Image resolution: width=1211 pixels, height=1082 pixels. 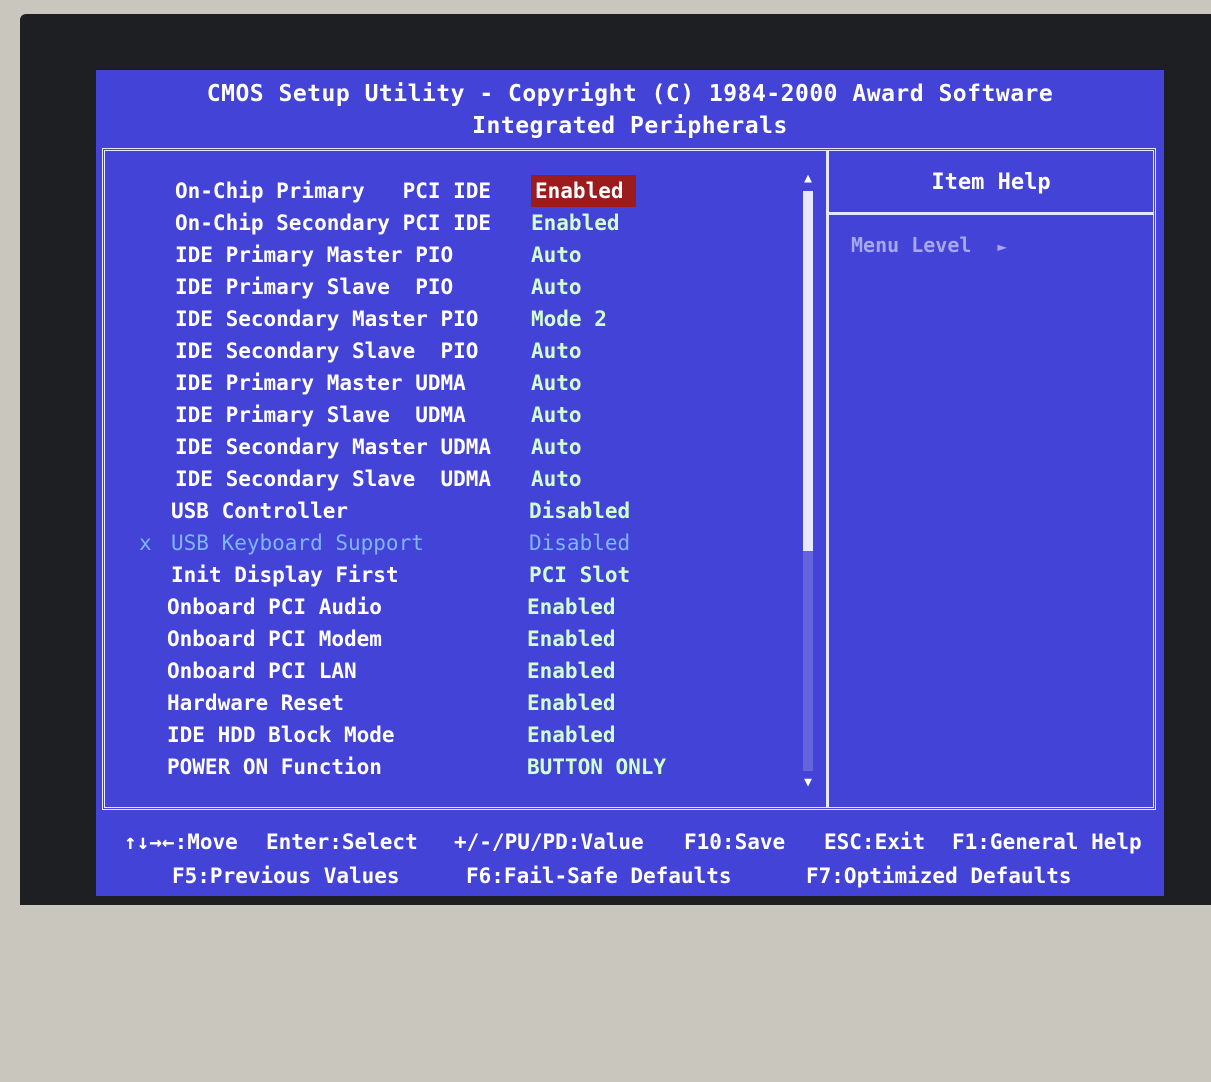 I want to click on setting-label: IDE Primary Slave PIO, so click(x=314, y=287).